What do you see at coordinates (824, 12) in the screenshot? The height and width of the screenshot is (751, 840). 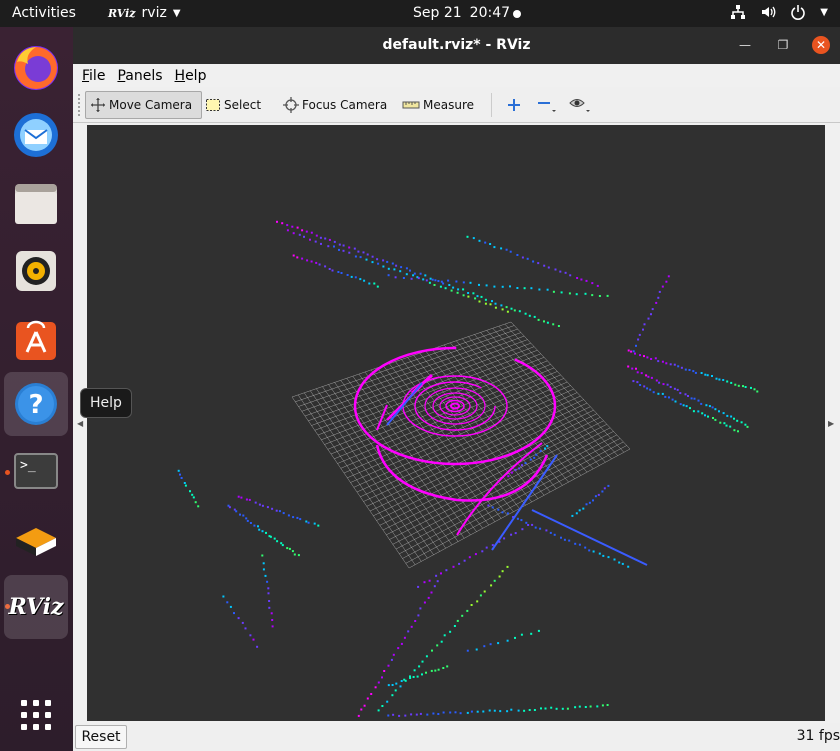 I see `chevron-down-icon: ▼` at bounding box center [824, 12].